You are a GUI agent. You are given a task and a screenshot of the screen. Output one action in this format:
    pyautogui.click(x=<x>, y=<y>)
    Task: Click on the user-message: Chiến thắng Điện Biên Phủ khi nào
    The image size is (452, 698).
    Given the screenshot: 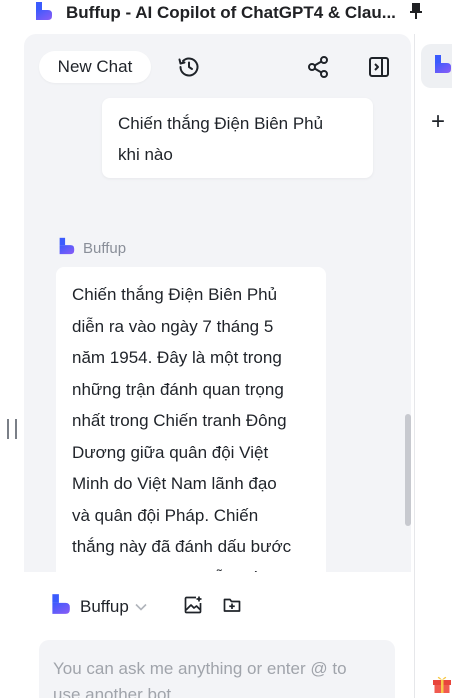 What is the action you would take?
    pyautogui.click(x=237, y=138)
    